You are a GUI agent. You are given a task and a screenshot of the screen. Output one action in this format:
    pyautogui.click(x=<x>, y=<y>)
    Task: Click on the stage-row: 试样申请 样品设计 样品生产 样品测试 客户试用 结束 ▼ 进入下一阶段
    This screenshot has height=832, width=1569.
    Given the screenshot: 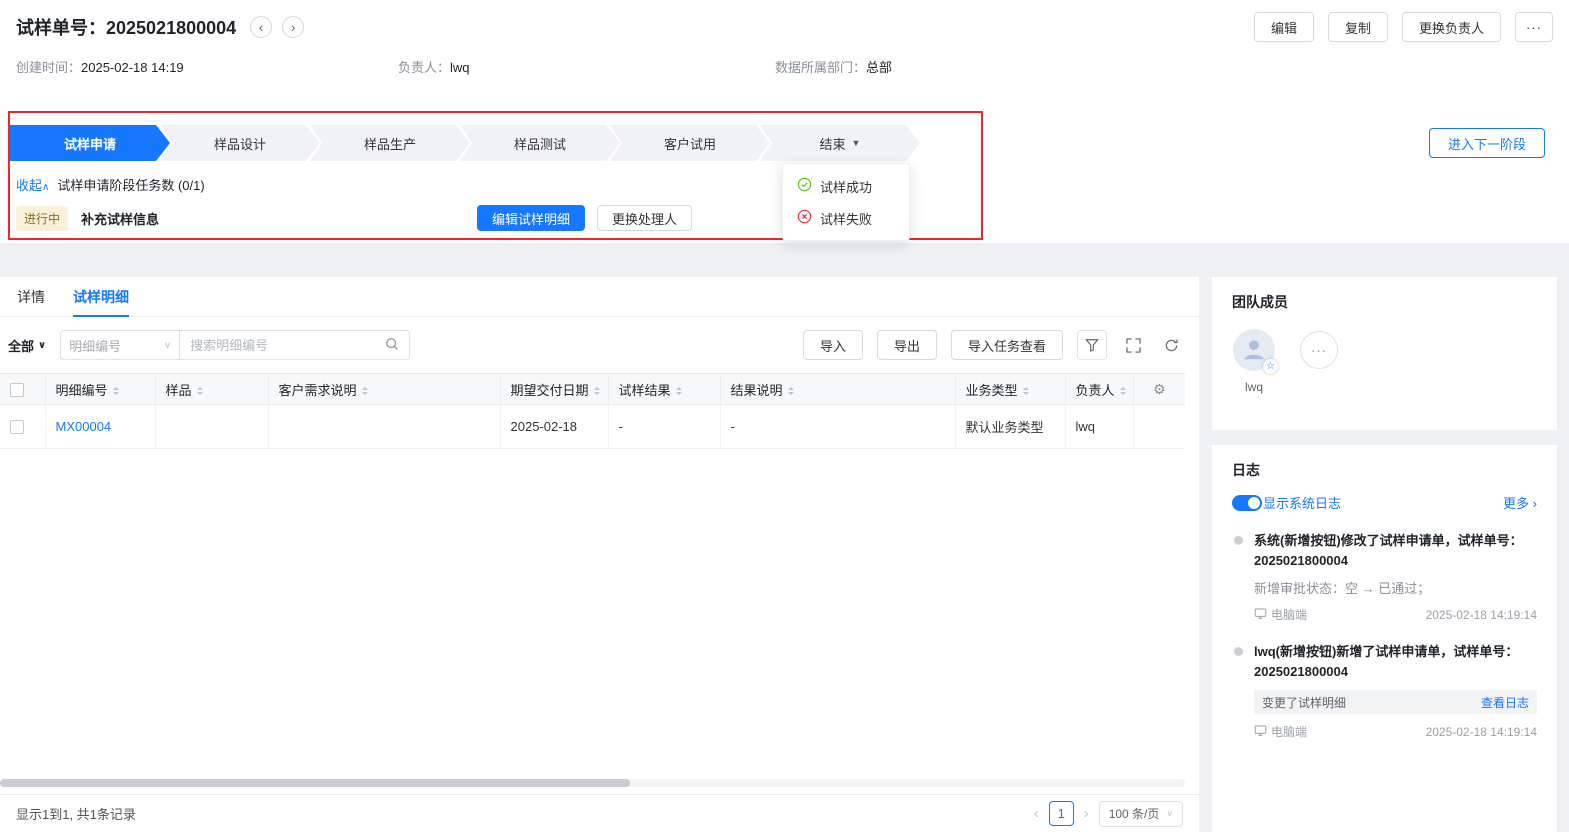 What is the action you would take?
    pyautogui.click(x=784, y=126)
    